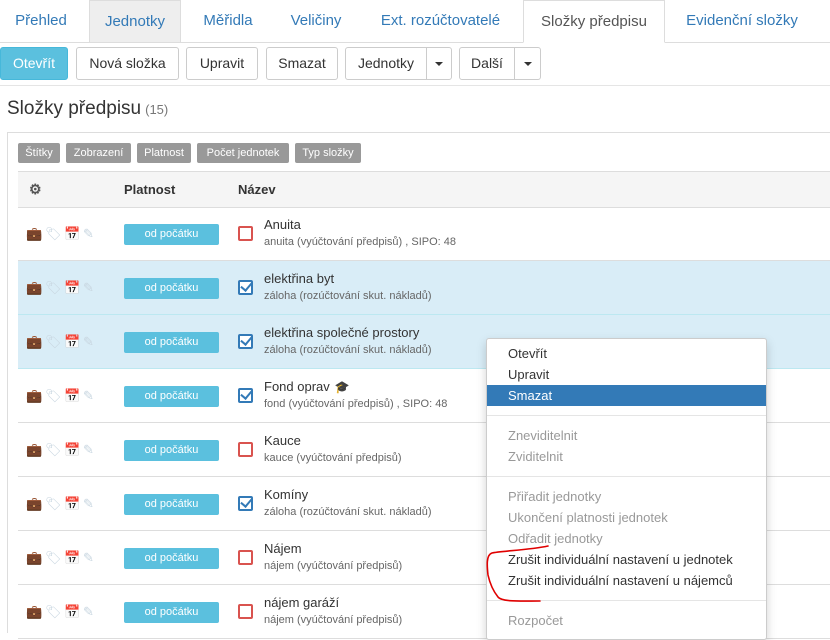  What do you see at coordinates (228, 21) in the screenshot?
I see `tab-meridla: Měřidla` at bounding box center [228, 21].